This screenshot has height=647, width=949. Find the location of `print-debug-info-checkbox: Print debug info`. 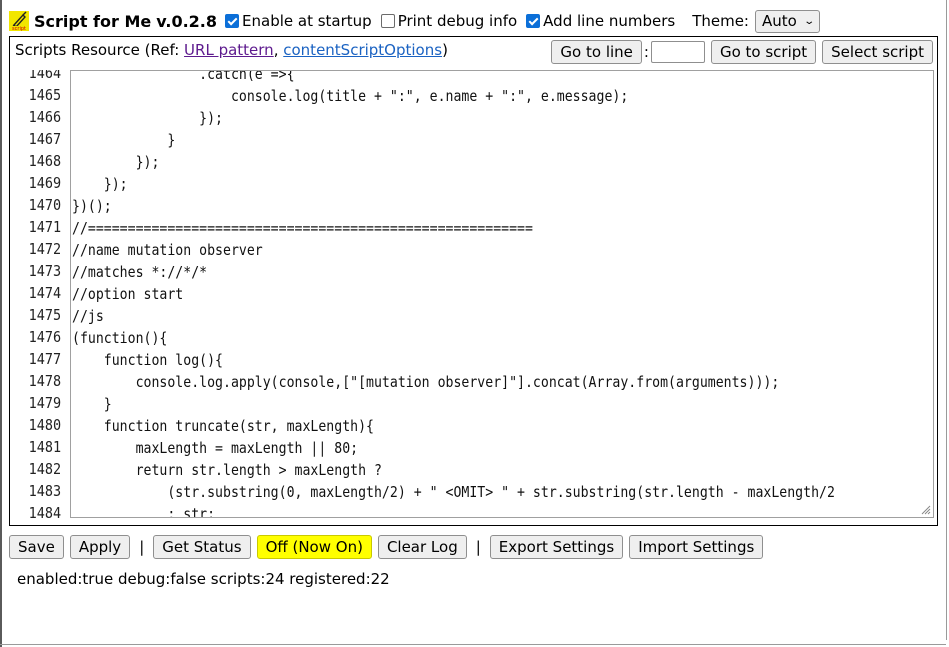

print-debug-info-checkbox: Print debug info is located at coordinates (449, 21).